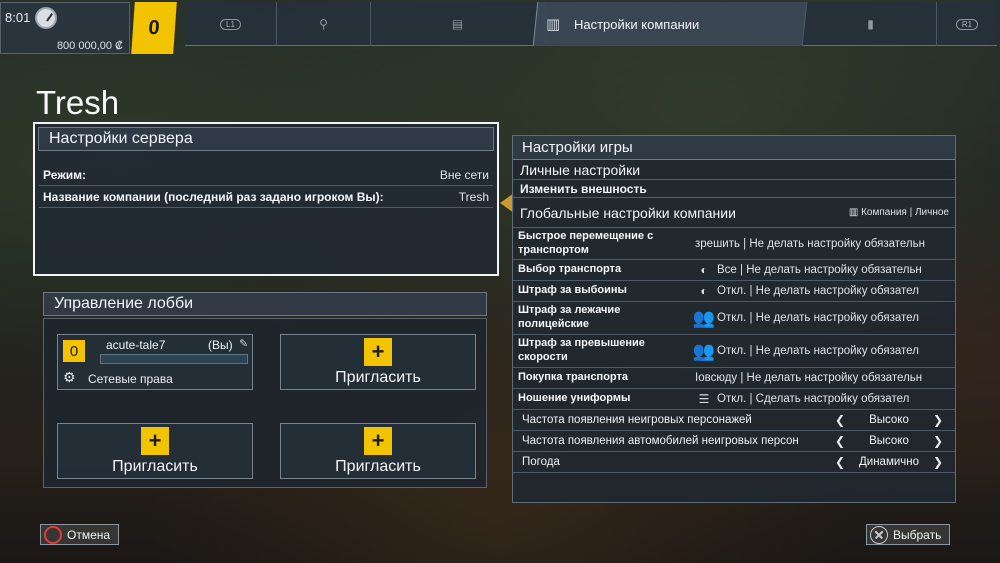  Describe the element at coordinates (586, 242) in the screenshot. I see `setting-label: Быстрое перемещение с транспортом` at that location.